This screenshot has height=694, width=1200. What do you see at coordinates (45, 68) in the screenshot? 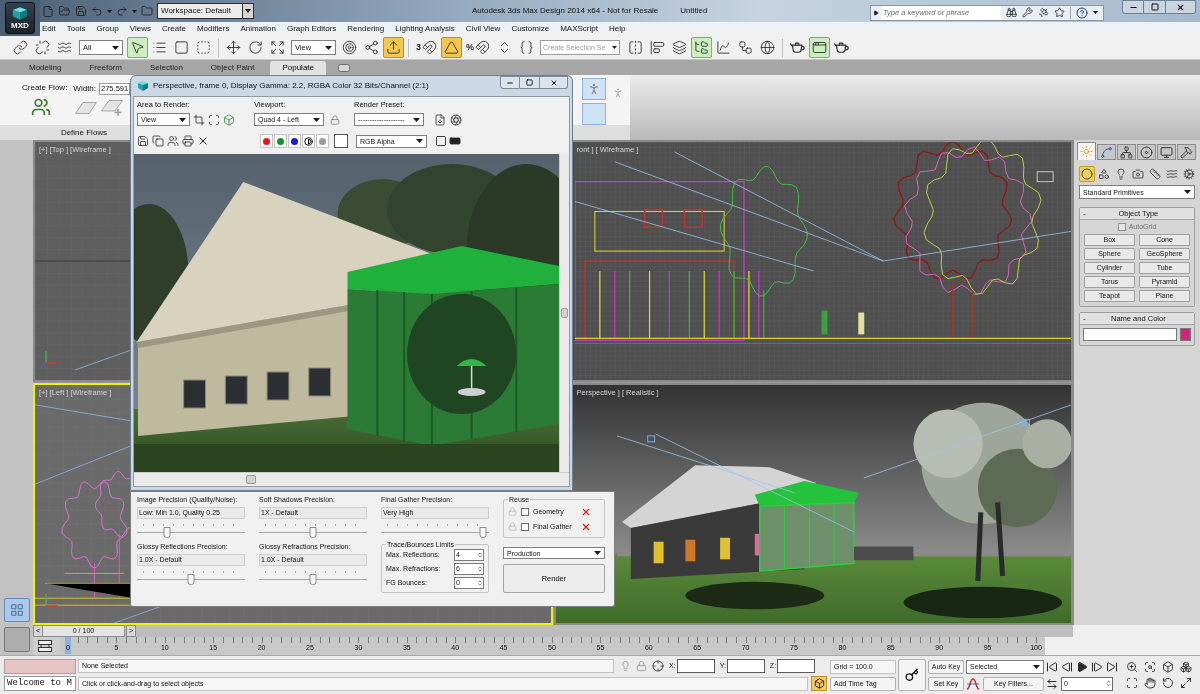
I see `ribbon-tab: Modeling` at bounding box center [45, 68].